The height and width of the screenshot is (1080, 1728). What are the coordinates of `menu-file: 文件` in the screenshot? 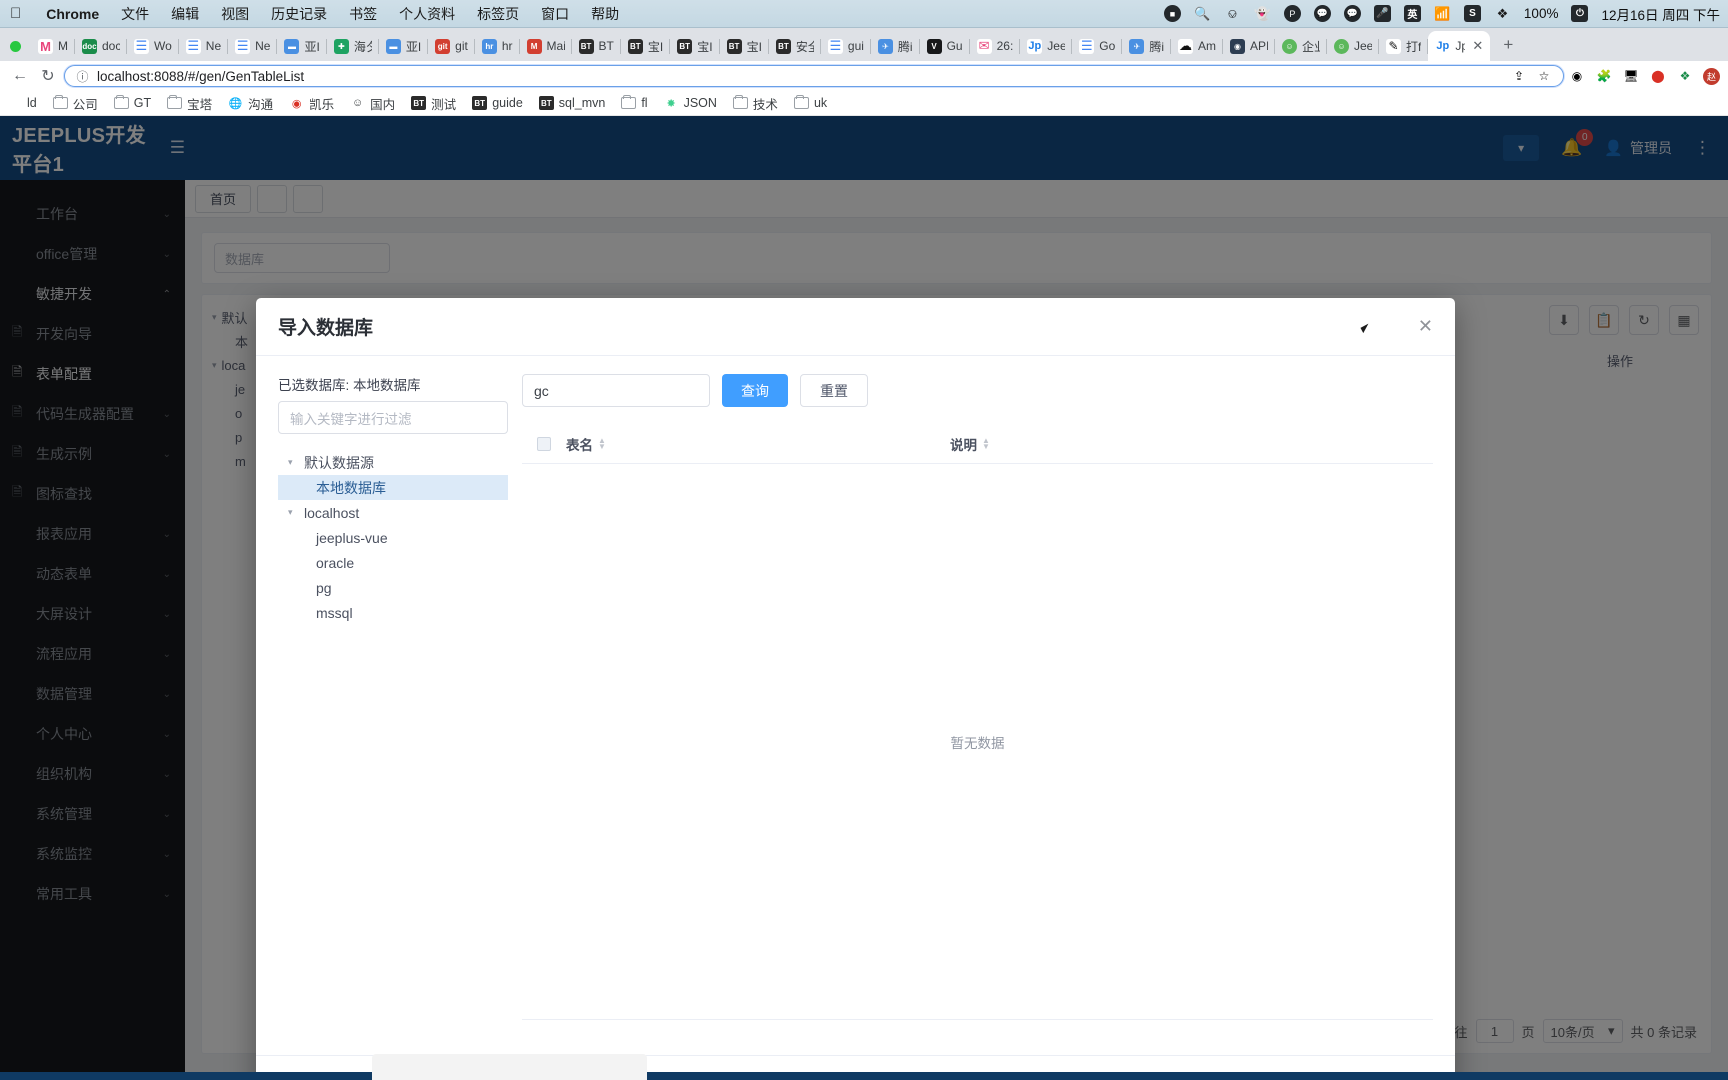 It's located at (135, 14).